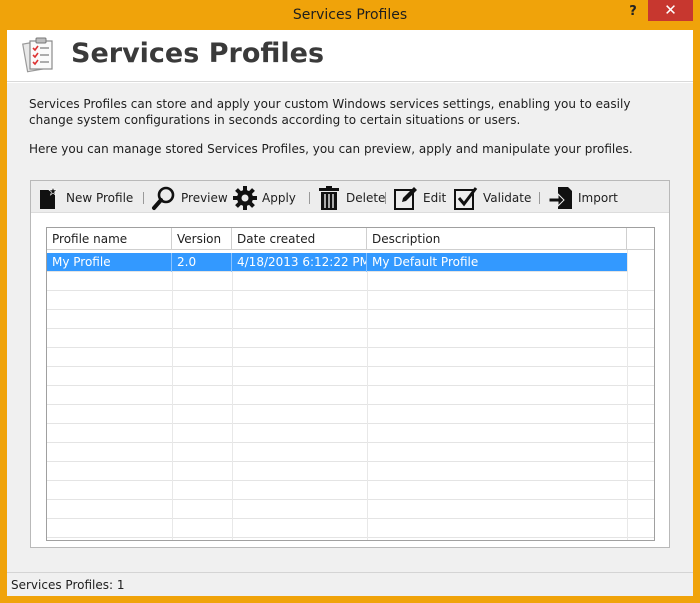 This screenshot has width=700, height=603. What do you see at coordinates (100, 198) in the screenshot?
I see `new-profile-label: New Profile` at bounding box center [100, 198].